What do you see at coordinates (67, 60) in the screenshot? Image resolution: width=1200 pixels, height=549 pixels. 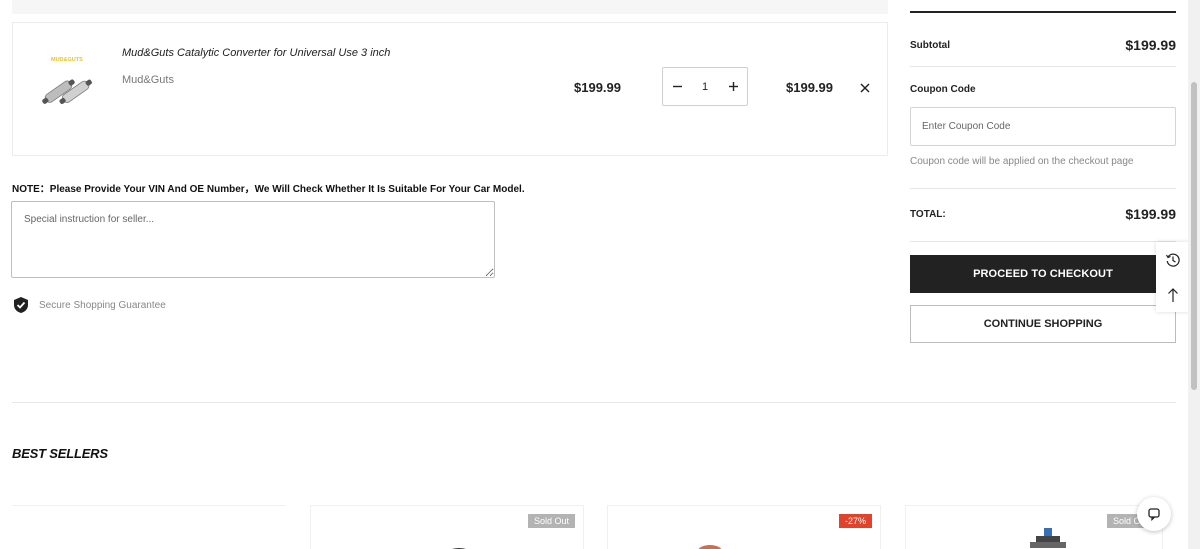 I see `thumb-logo-text: MUD&GUTS` at bounding box center [67, 60].